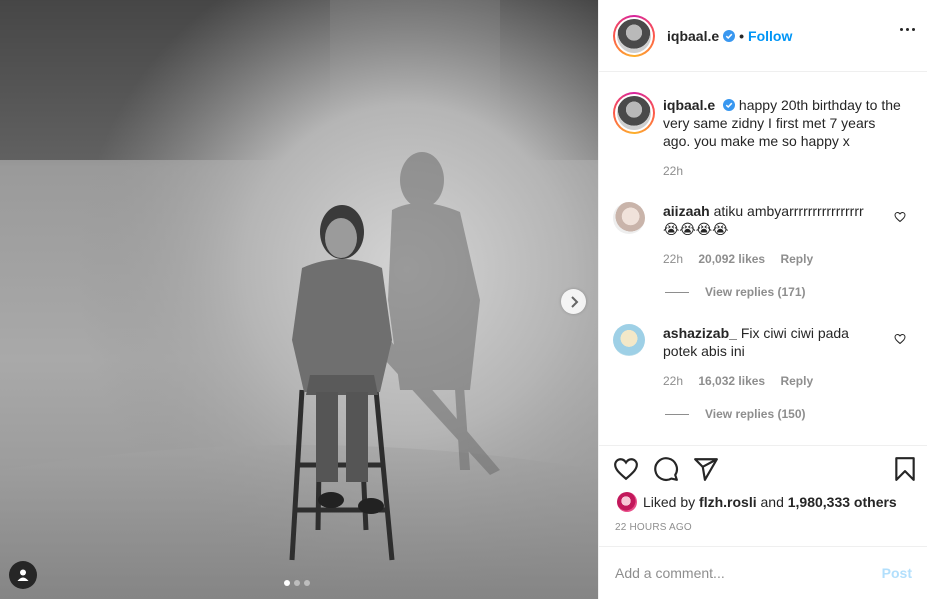  What do you see at coordinates (772, 502) in the screenshot?
I see `likes-joiner: and` at bounding box center [772, 502].